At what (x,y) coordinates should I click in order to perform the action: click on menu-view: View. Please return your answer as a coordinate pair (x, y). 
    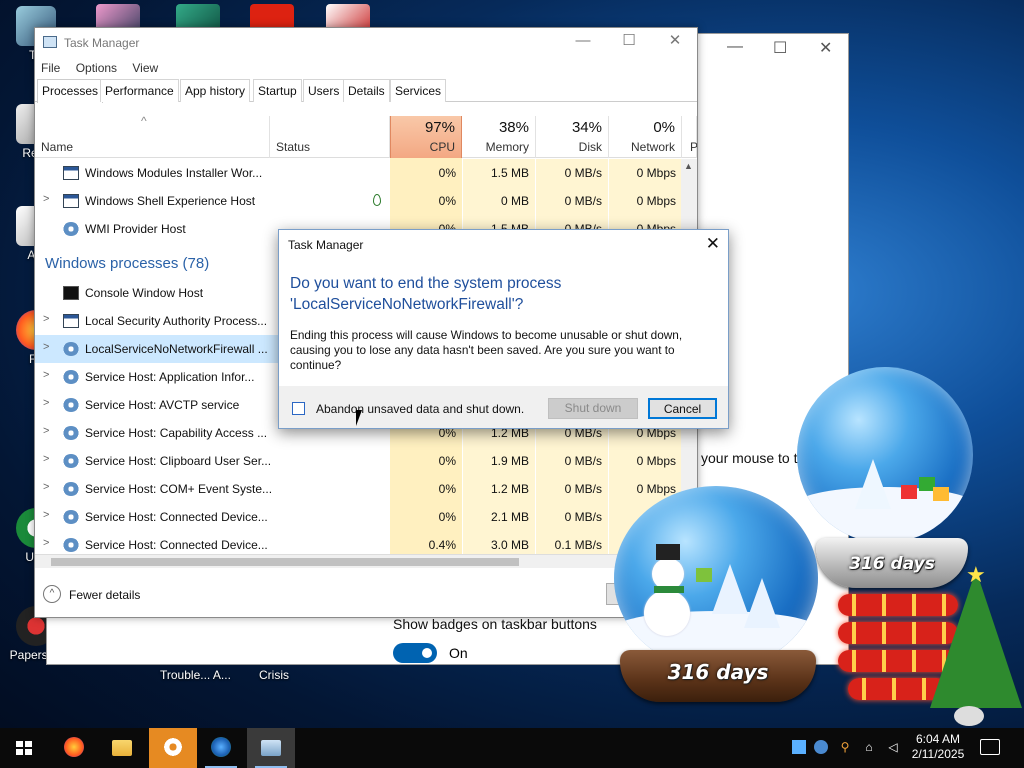
    Looking at the image, I should click on (148, 66).